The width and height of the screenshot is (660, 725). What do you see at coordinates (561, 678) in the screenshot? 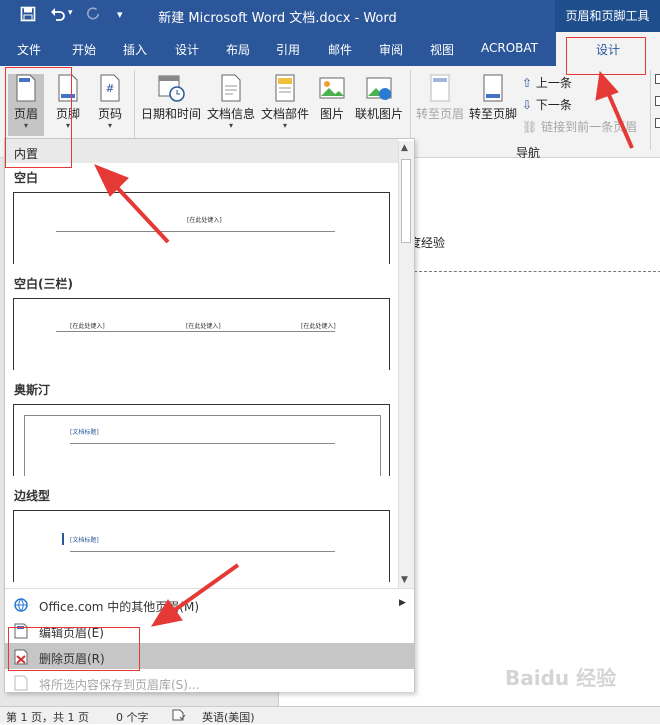
I see `watermark: Baidu 经验` at bounding box center [561, 678].